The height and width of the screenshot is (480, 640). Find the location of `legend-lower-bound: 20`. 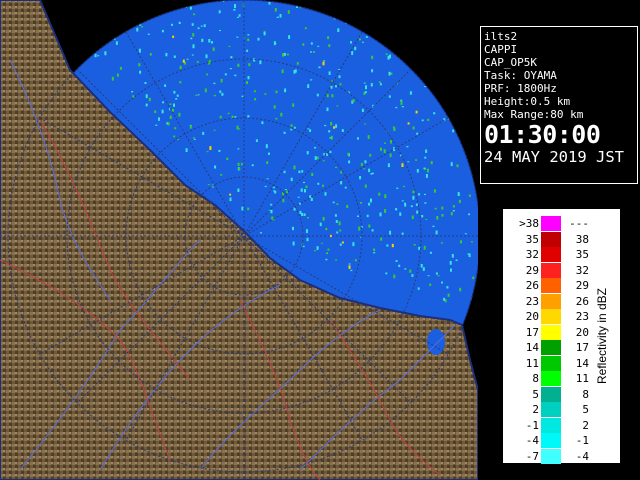

legend-lower-bound: 20 is located at coordinates (532, 316).